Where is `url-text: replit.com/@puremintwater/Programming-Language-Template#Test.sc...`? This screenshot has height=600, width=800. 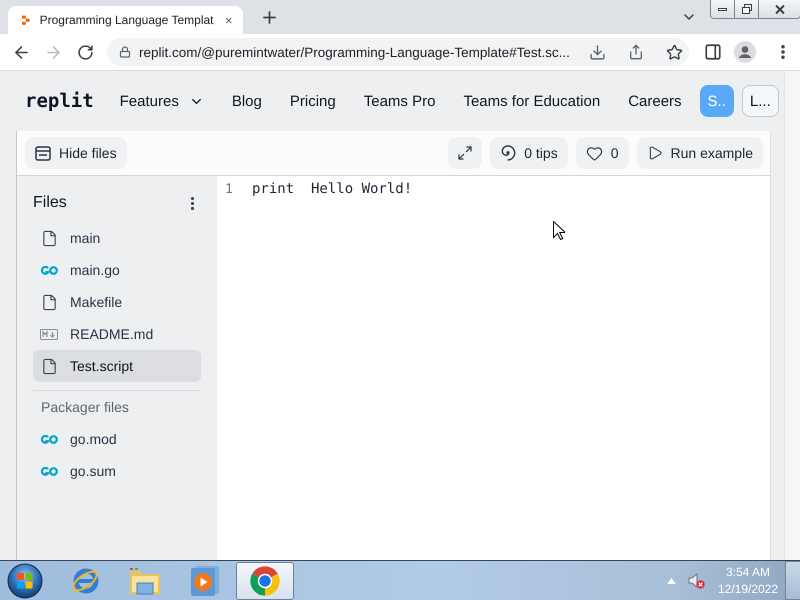 url-text: replit.com/@puremintwater/Programming-Language-Template#Test.sc... is located at coordinates (355, 52).